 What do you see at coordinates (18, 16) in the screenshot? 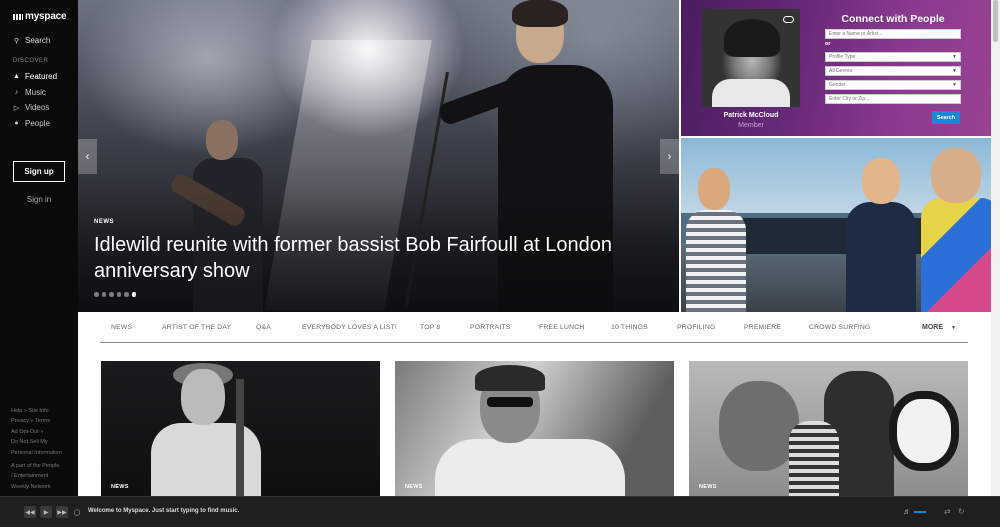
I see `logo-mark-icon` at bounding box center [18, 16].